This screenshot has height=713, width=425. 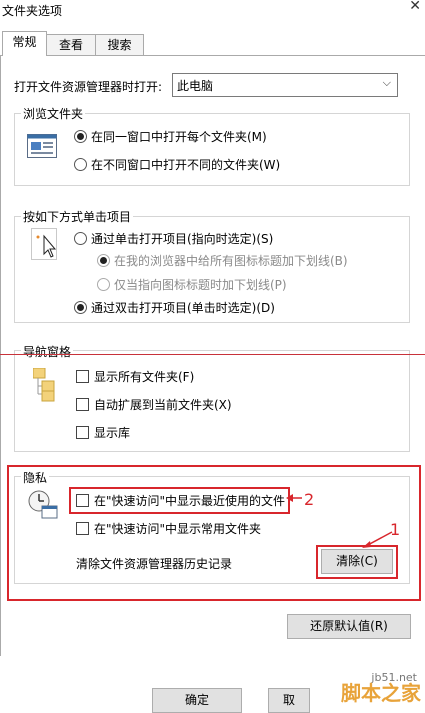 I want to click on different-window-option: 在不同窗口中打开不同的文件夹(W), so click(x=177, y=164).